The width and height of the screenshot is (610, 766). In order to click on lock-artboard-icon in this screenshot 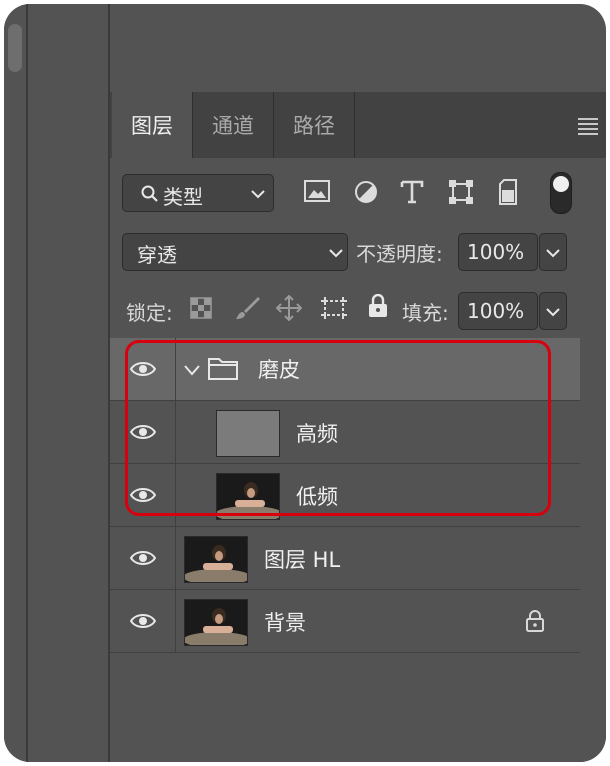, I will do `click(334, 308)`.